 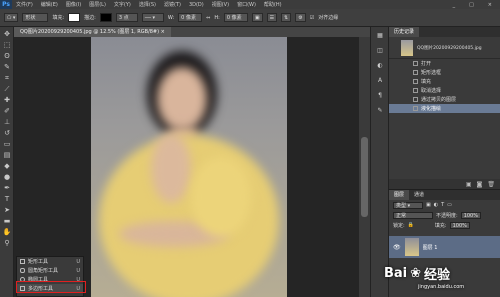 I want to click on brush-panel-icon: ✎, so click(x=380, y=112).